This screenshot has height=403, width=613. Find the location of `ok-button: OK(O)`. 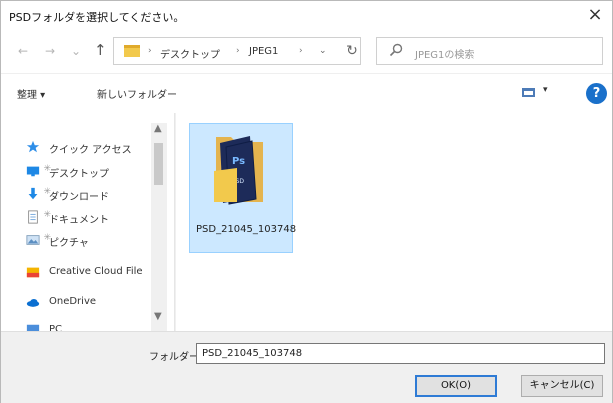

ok-button: OK(O) is located at coordinates (456, 386).